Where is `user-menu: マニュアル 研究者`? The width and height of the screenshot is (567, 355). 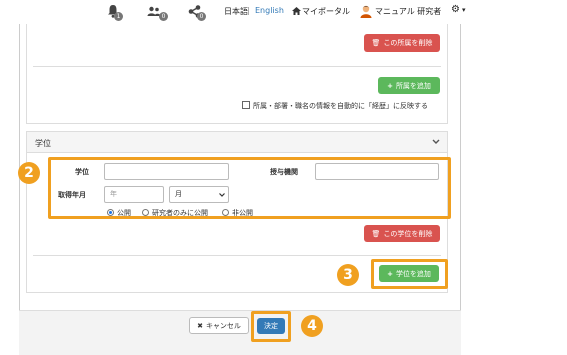
user-menu: マニュアル 研究者 is located at coordinates (401, 12).